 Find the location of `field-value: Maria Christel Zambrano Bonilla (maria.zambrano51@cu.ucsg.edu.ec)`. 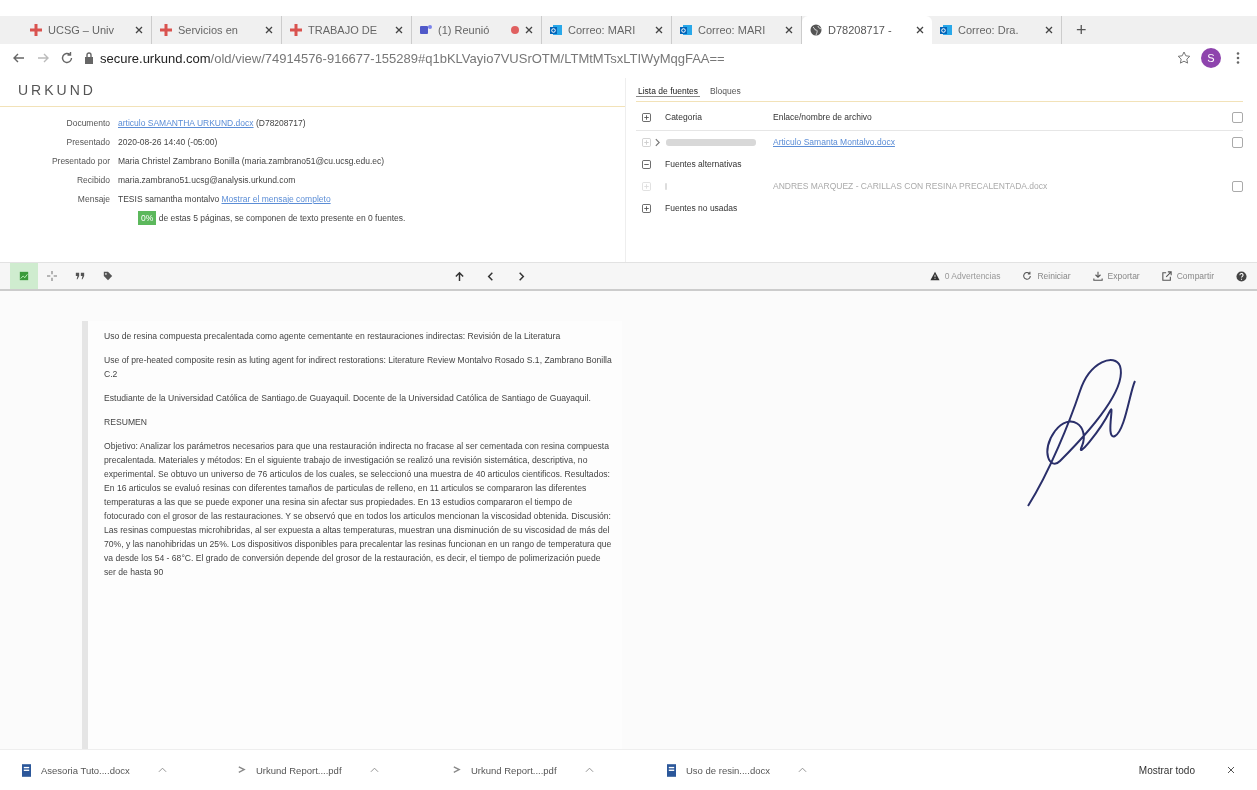

field-value: Maria Christel Zambrano Bonilla (maria.zambrano51@cu.ucsg.edu.ec) is located at coordinates (251, 160).